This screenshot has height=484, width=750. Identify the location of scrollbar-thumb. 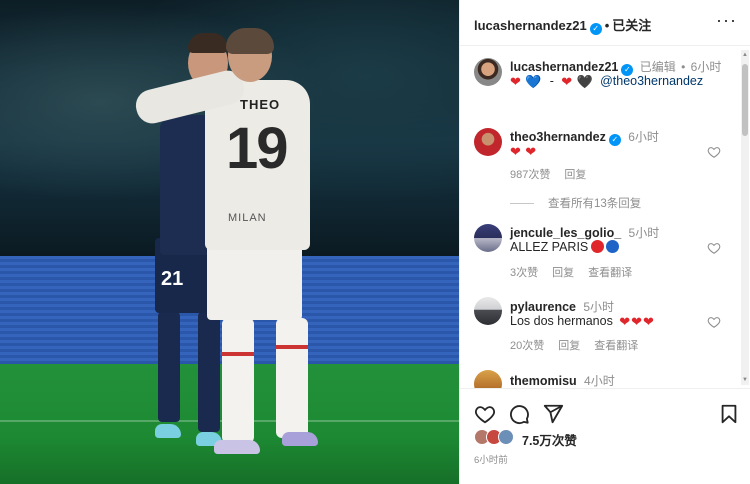
(745, 100).